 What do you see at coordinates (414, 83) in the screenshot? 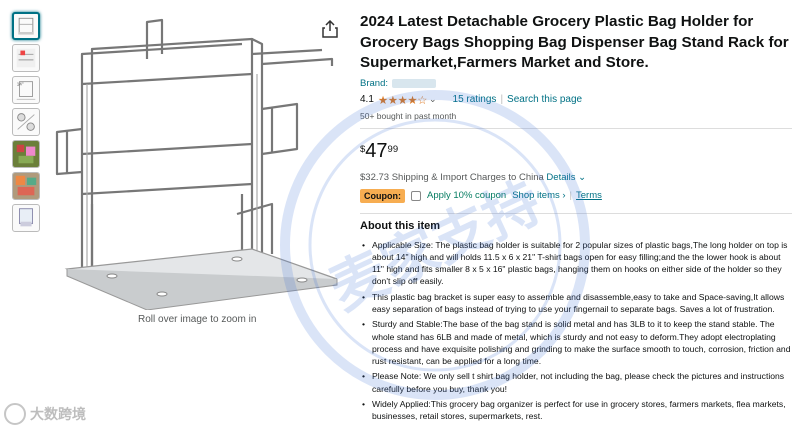
I see `brand-name-redacted` at bounding box center [414, 83].